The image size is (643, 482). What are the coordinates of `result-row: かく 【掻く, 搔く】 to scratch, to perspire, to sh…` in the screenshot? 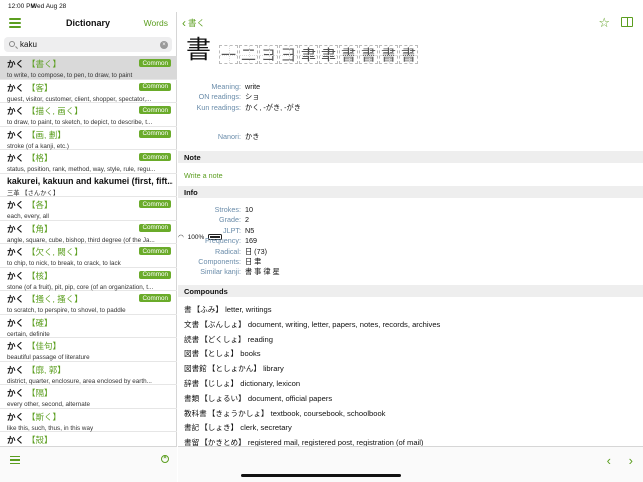 It's located at (88, 303).